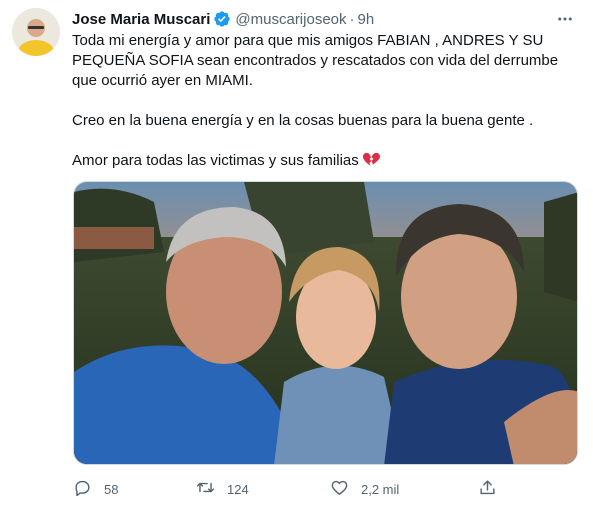  I want to click on tweet-header: Jose Maria Muscari @muscarijoseok · 9h, so click(326, 19).